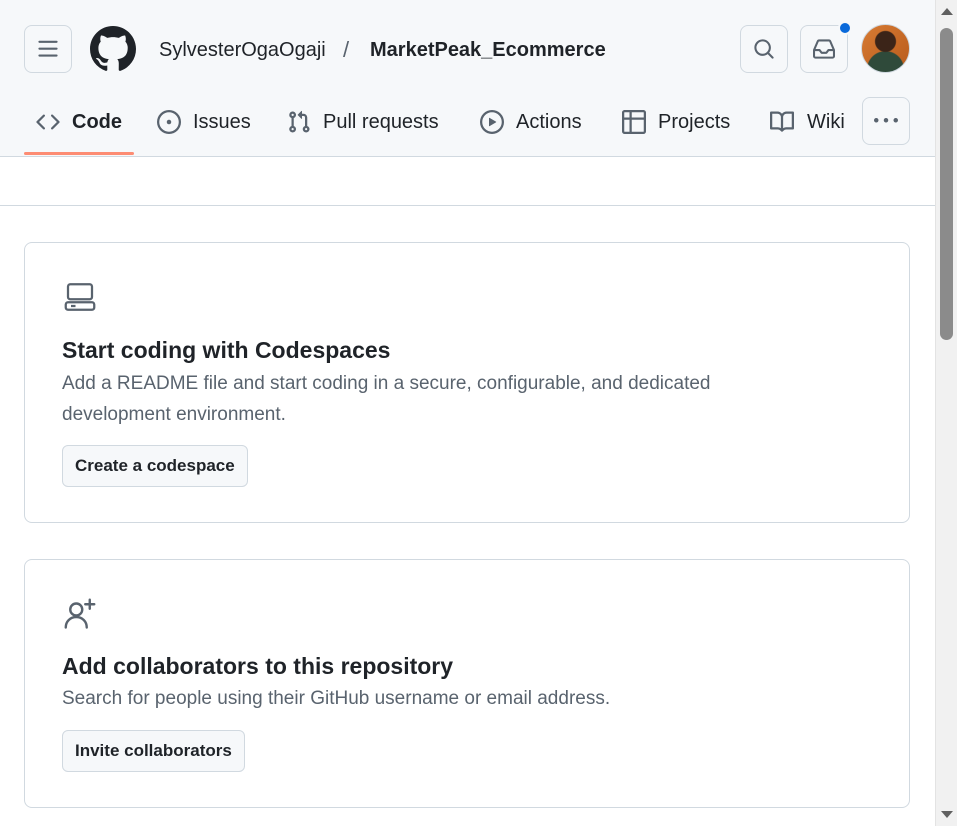  What do you see at coordinates (845, 28) in the screenshot?
I see `notification-indicator` at bounding box center [845, 28].